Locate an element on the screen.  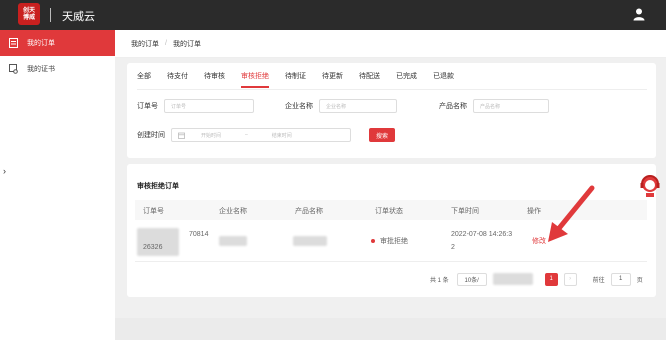
end-time-input: 结束时间 is located at coordinates (282, 135).